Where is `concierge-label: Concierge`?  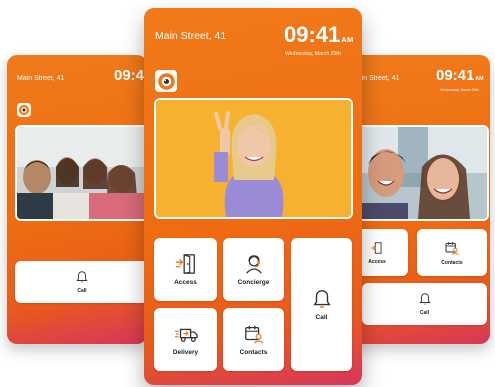
concierge-label: Concierge is located at coordinates (253, 282).